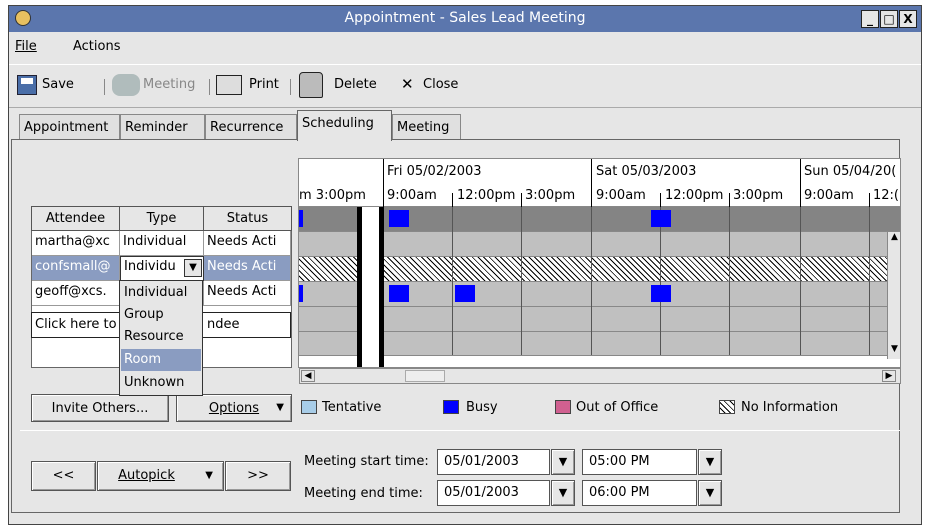 This screenshot has width=930, height=530. What do you see at coordinates (161, 315) in the screenshot?
I see `dropdown-option-group: Group` at bounding box center [161, 315].